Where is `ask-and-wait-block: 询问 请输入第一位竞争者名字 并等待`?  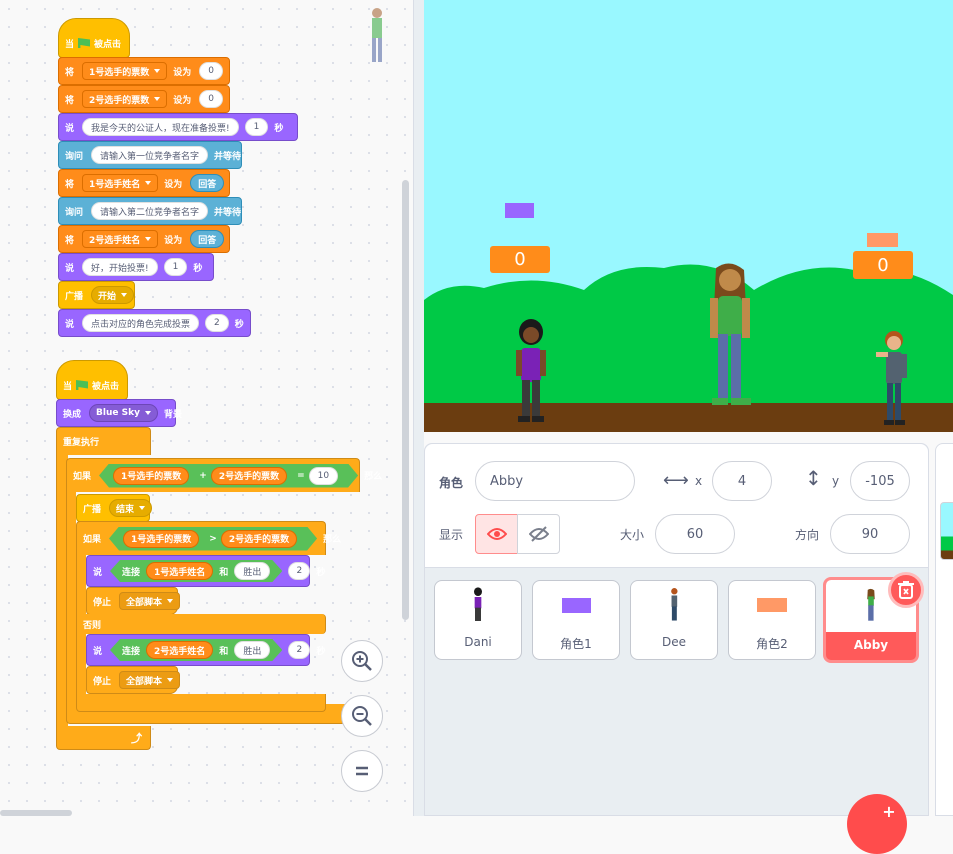 ask-and-wait-block: 询问 请输入第一位竞争者名字 并等待 is located at coordinates (150, 155).